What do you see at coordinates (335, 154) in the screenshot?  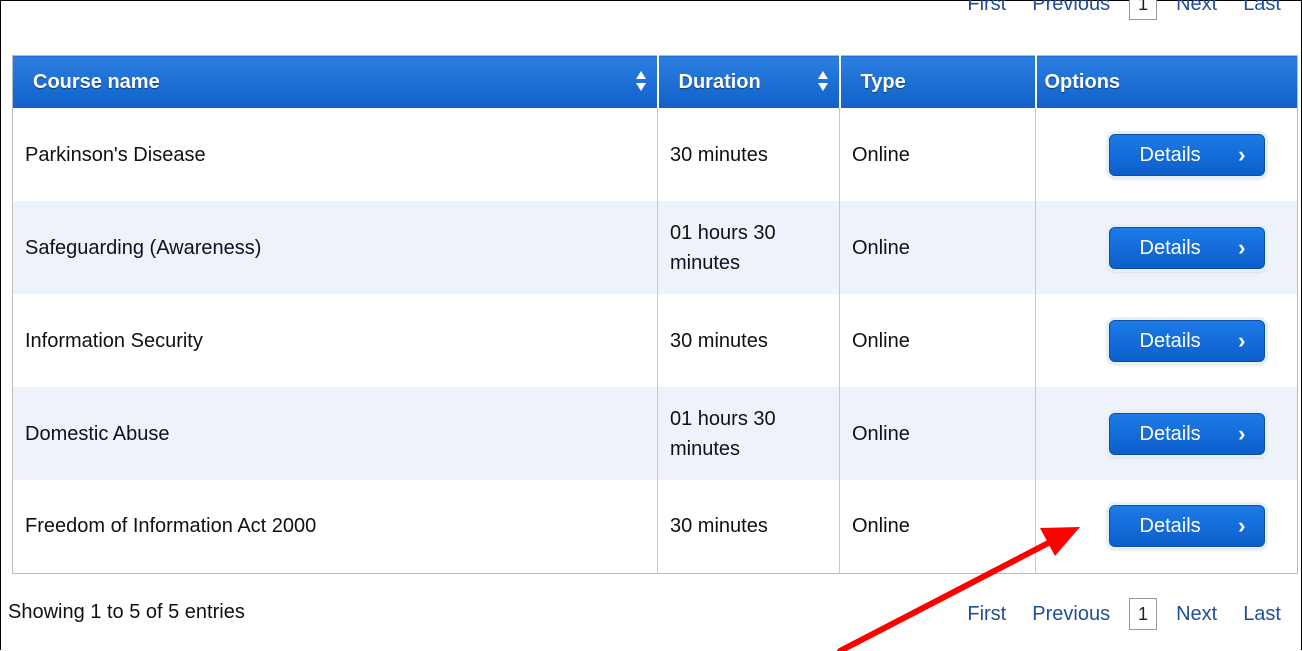 I see `course-name-cell: Parkinson's Disease` at bounding box center [335, 154].